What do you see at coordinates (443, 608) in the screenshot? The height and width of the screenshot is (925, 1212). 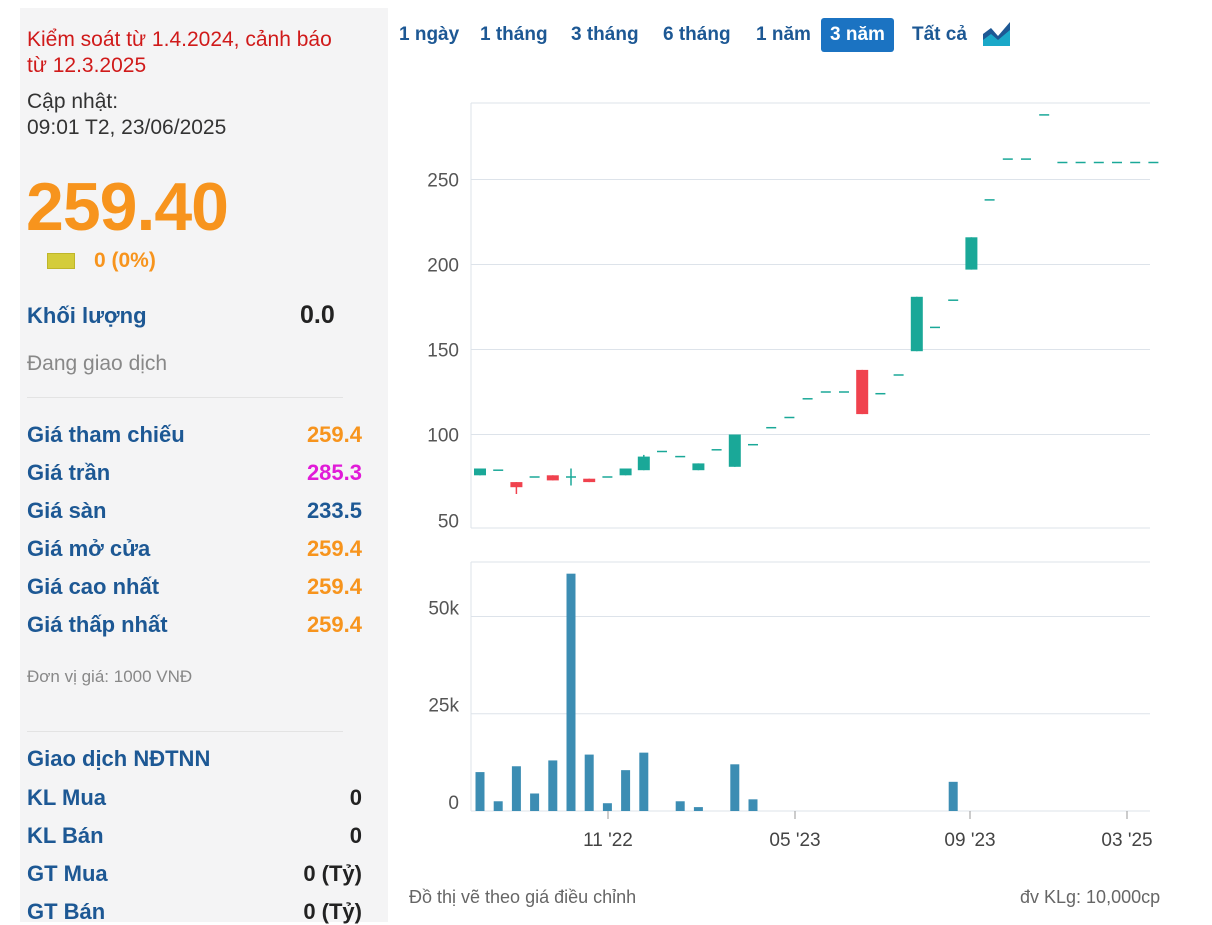 I see `volume-tick-label: 50k` at bounding box center [443, 608].